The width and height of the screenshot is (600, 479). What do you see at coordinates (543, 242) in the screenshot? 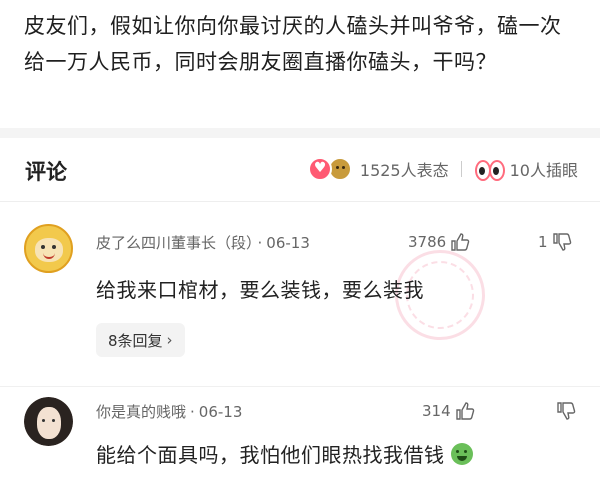
I see `dislike-count: 1` at bounding box center [543, 242].